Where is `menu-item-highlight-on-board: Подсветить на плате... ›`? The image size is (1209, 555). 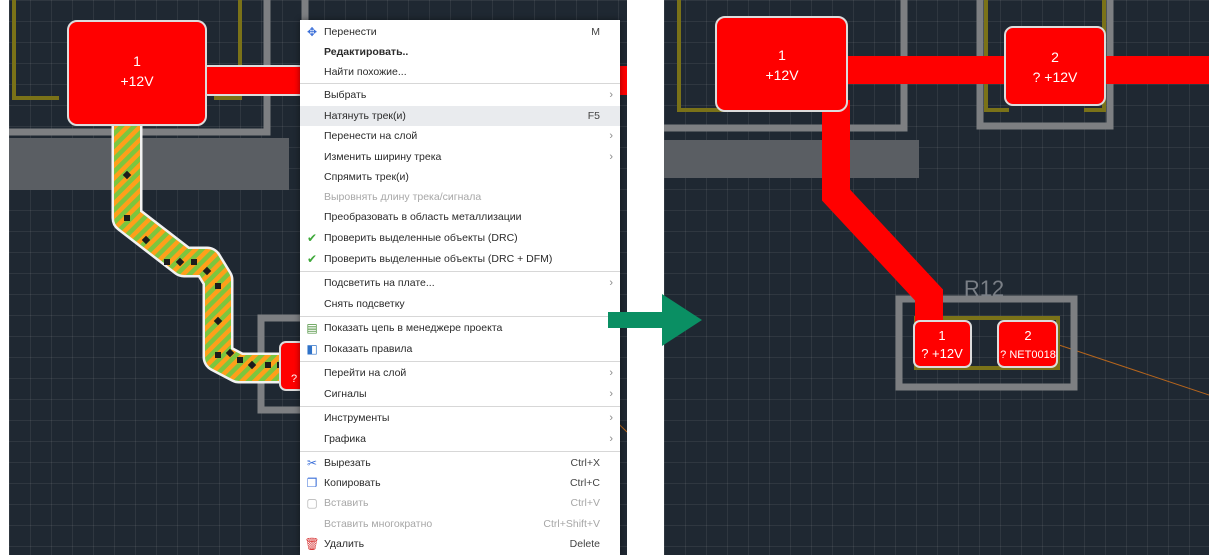 menu-item-highlight-on-board: Подсветить на плате... › is located at coordinates (460, 283).